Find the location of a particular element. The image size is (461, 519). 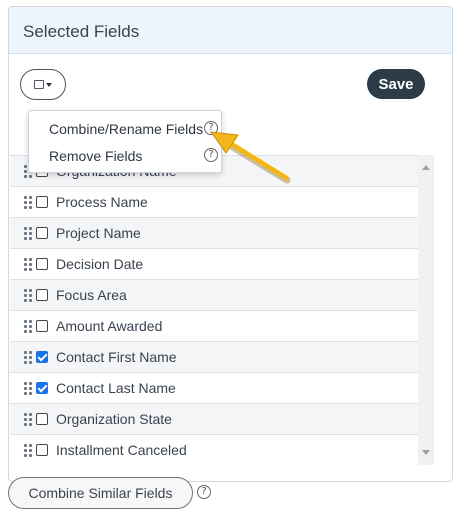

annotation-arrow-icon is located at coordinates (250, 157).